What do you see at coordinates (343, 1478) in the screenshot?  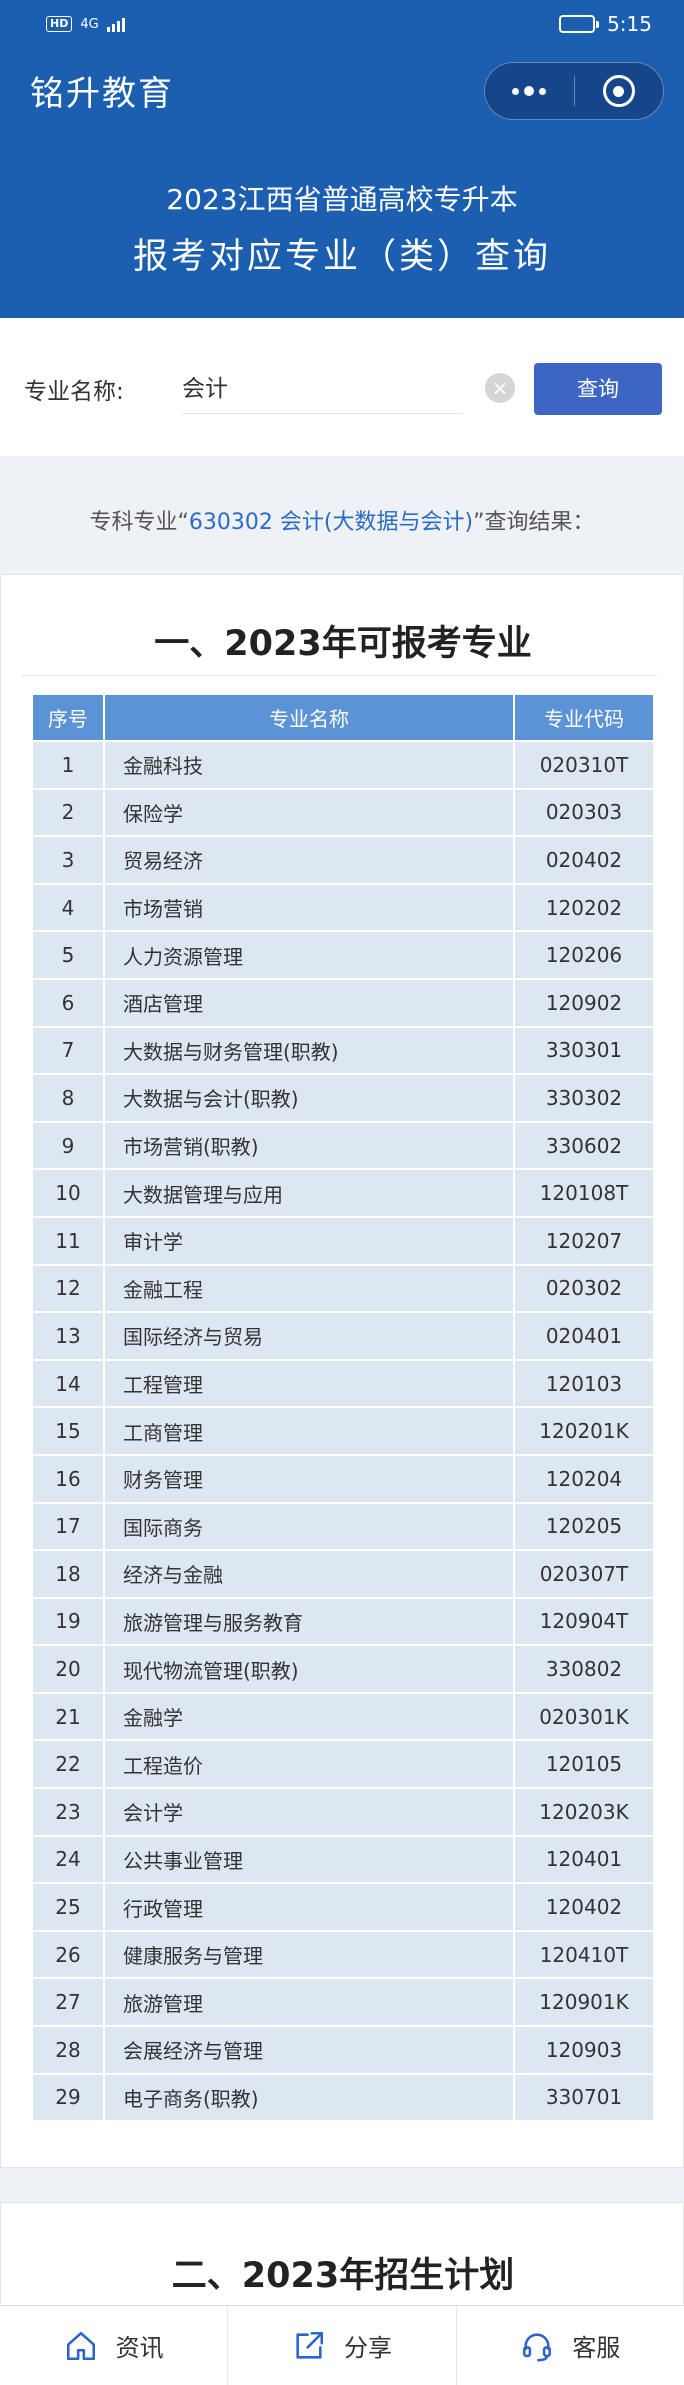 I see `table-row: 16 财务管理 120204` at bounding box center [343, 1478].